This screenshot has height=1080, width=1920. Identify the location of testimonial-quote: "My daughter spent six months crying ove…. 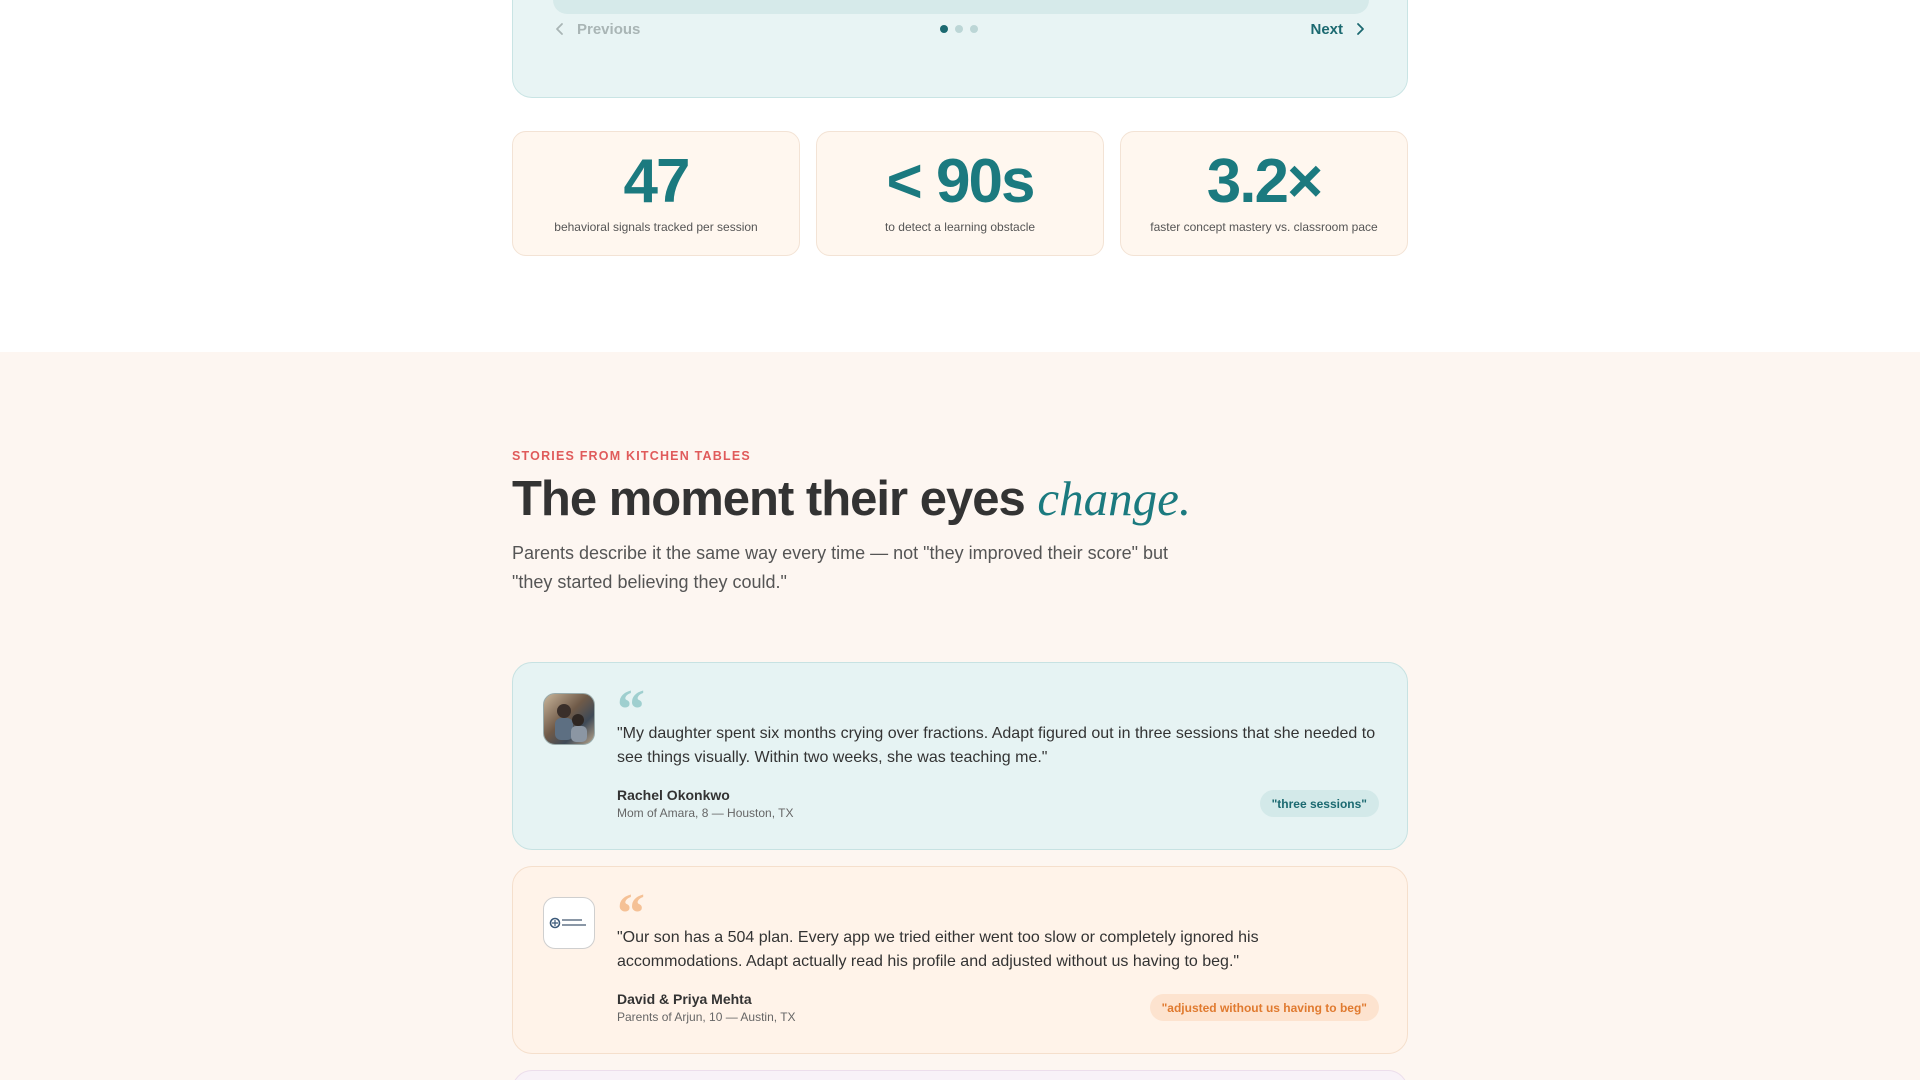
(996, 745).